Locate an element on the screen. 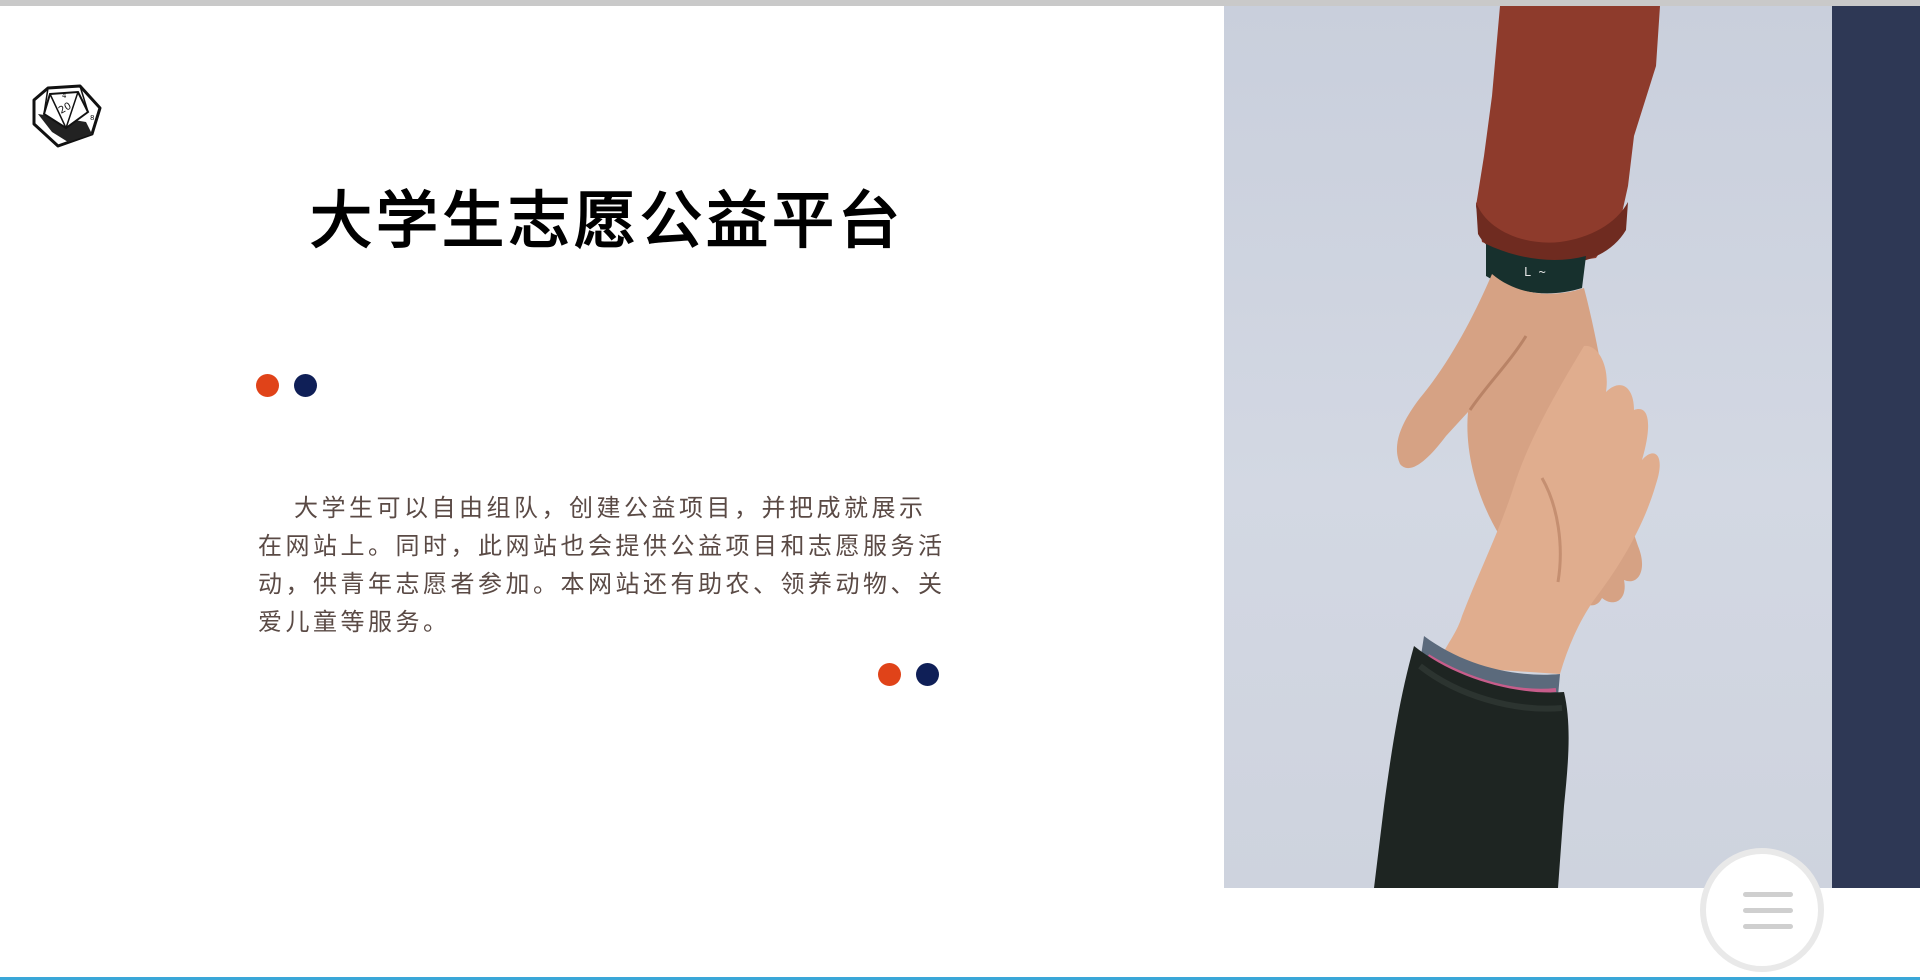  d20-dice-icon: 20 4 8 is located at coordinates (66, 116).